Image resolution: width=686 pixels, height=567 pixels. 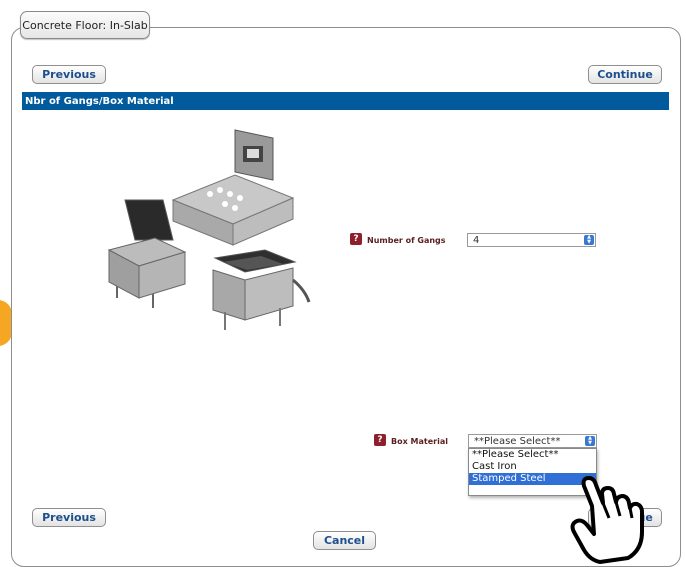 What do you see at coordinates (233, 187) in the screenshot?
I see `floor-box-large` at bounding box center [233, 187].